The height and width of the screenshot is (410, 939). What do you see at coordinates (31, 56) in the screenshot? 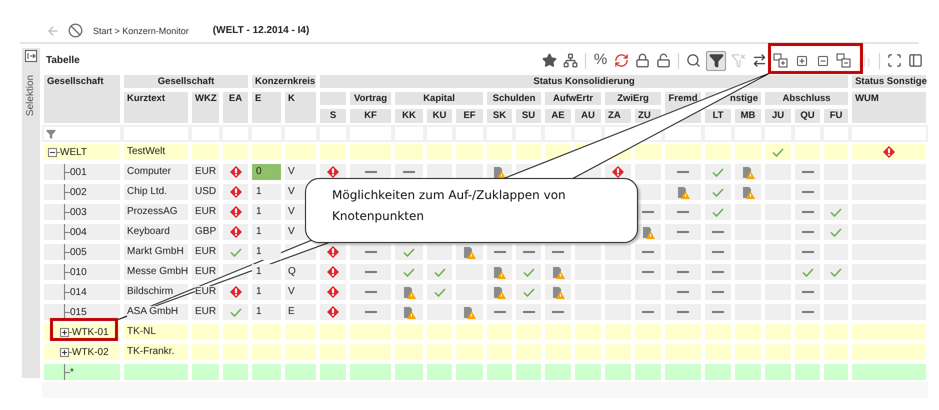
I see `expand-panel-icon` at bounding box center [31, 56].